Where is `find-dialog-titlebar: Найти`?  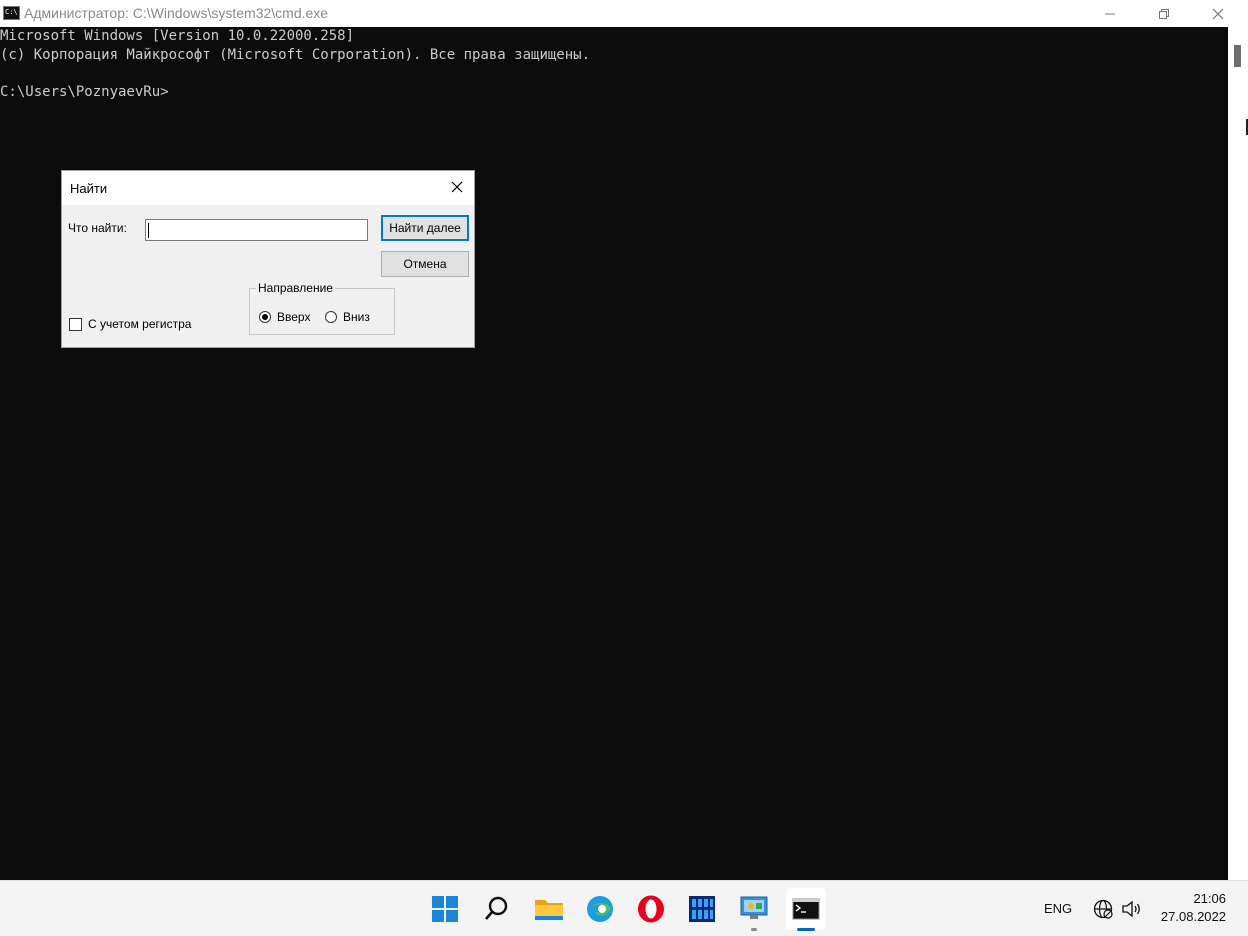
find-dialog-titlebar: Найти is located at coordinates (268, 188).